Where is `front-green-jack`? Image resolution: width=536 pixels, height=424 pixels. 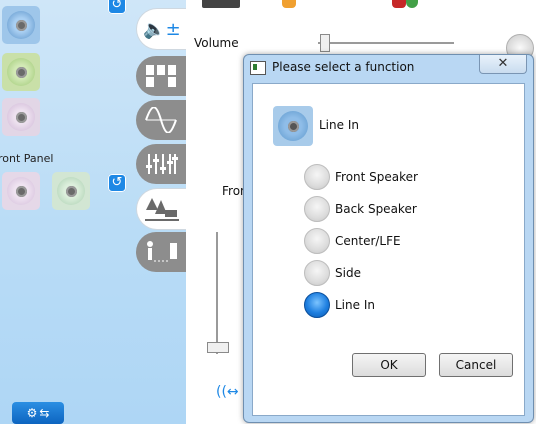 front-green-jack is located at coordinates (71, 191).